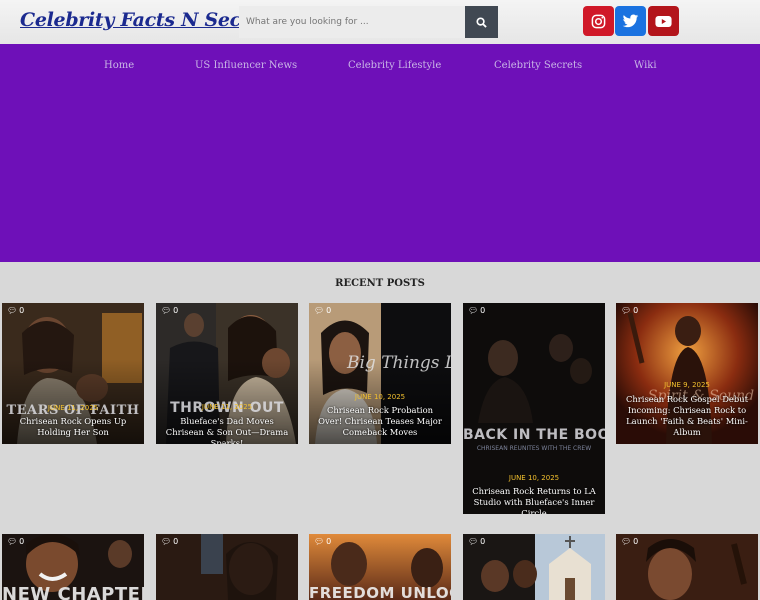 Image resolution: width=760 pixels, height=600 pixels. What do you see at coordinates (246, 65) in the screenshot?
I see `nav-us-influencer-news: US Influencer News` at bounding box center [246, 65].